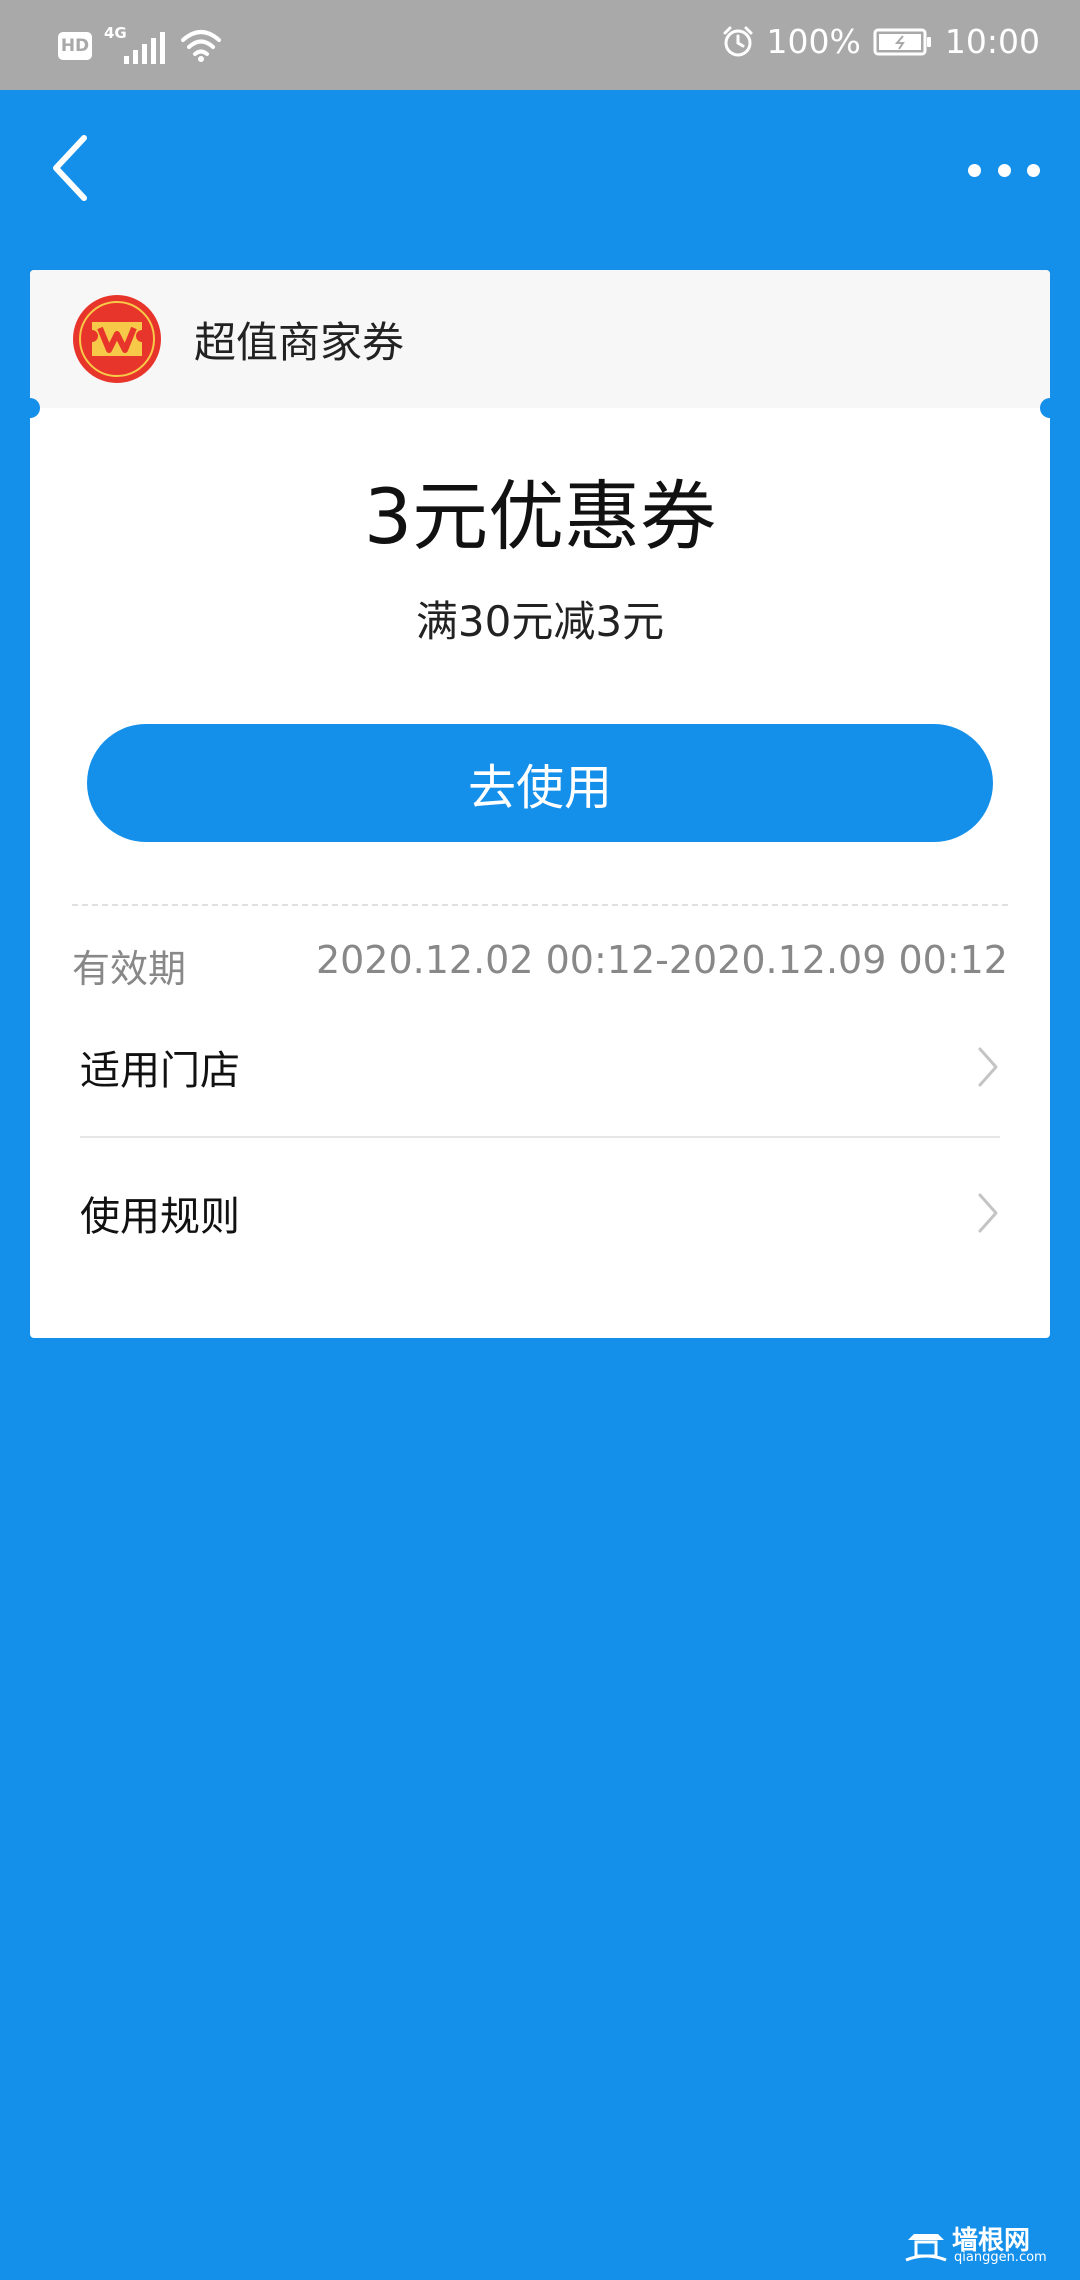 Image resolution: width=1080 pixels, height=2280 pixels. Describe the element at coordinates (540, 45) in the screenshot. I see `status-bar: HD 4G 100% 10:00` at that location.